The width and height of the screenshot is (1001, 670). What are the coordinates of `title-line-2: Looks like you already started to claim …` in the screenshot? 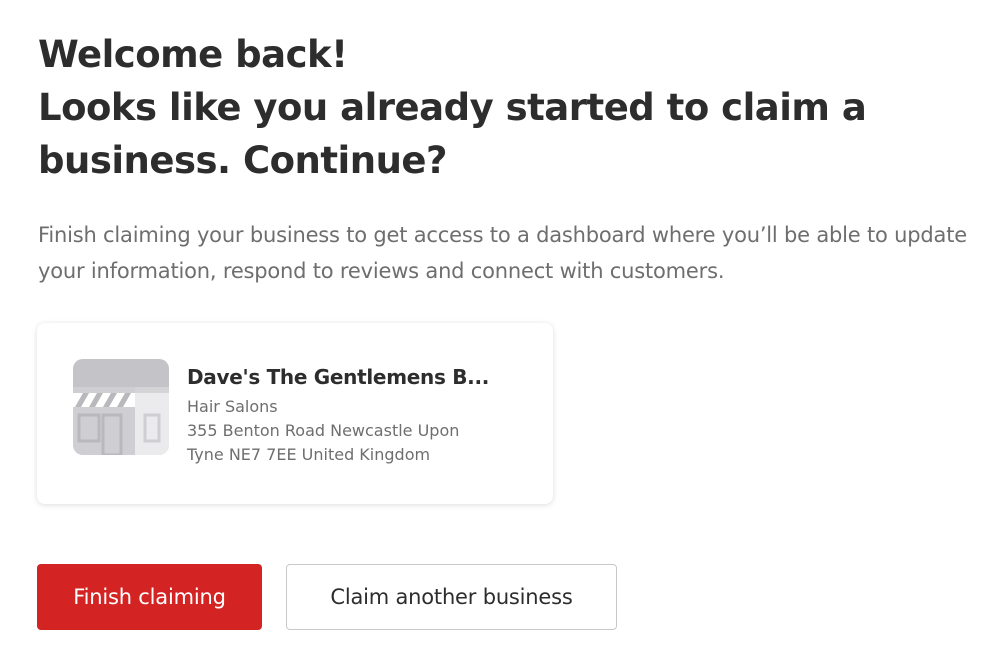 It's located at (452, 107).